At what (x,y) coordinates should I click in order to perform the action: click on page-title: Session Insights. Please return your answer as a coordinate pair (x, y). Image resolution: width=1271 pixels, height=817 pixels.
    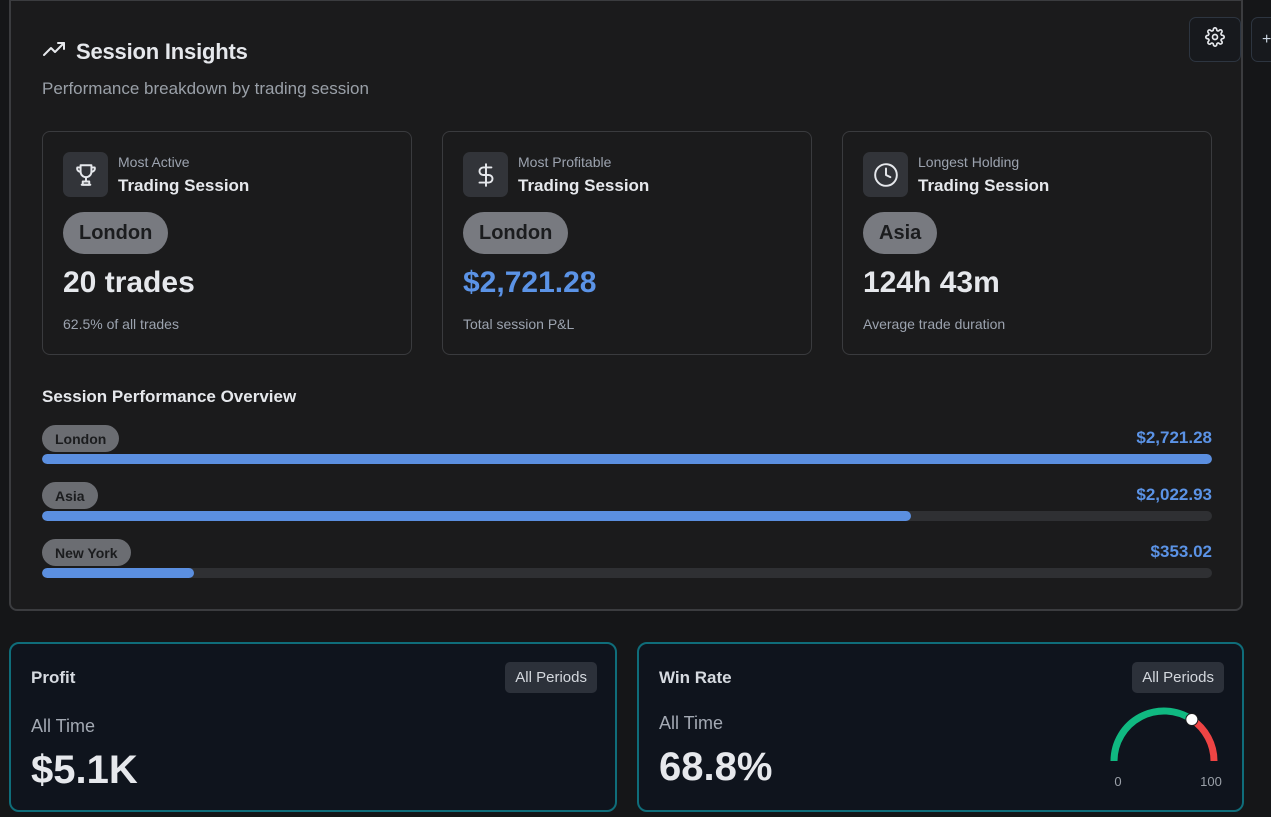
    Looking at the image, I should click on (162, 51).